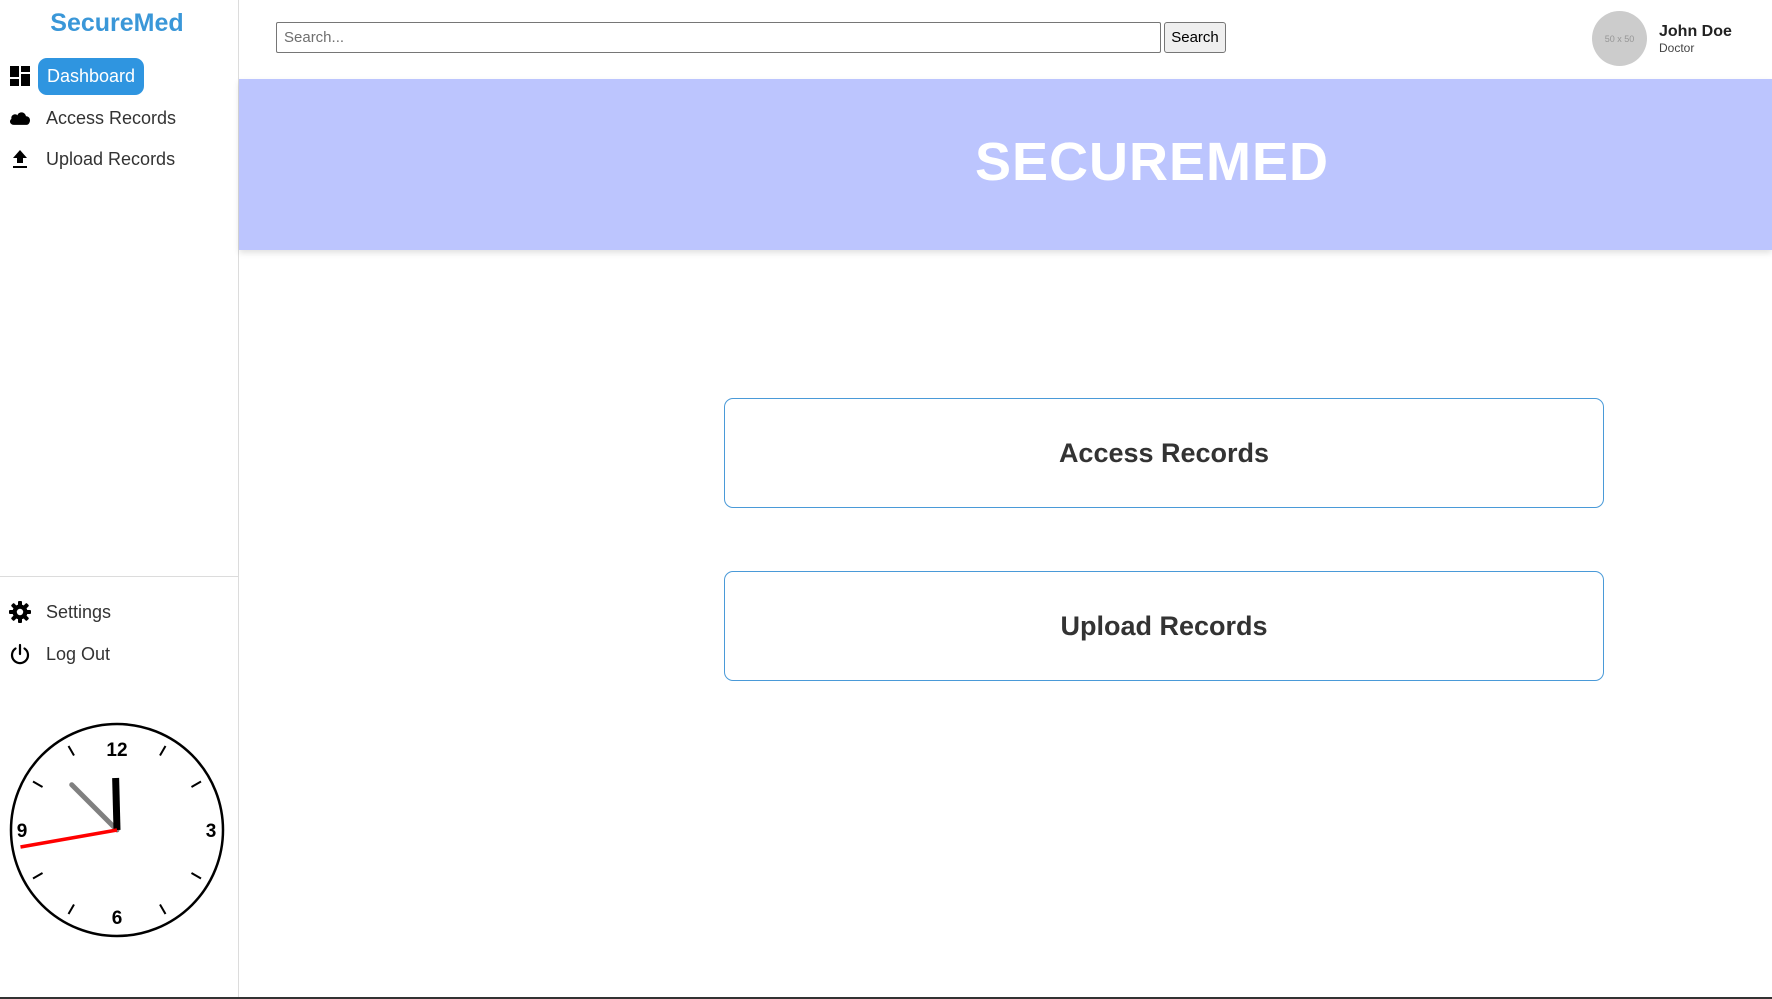 The height and width of the screenshot is (999, 1772). What do you see at coordinates (119, 576) in the screenshot?
I see `sidebar-divider` at bounding box center [119, 576].